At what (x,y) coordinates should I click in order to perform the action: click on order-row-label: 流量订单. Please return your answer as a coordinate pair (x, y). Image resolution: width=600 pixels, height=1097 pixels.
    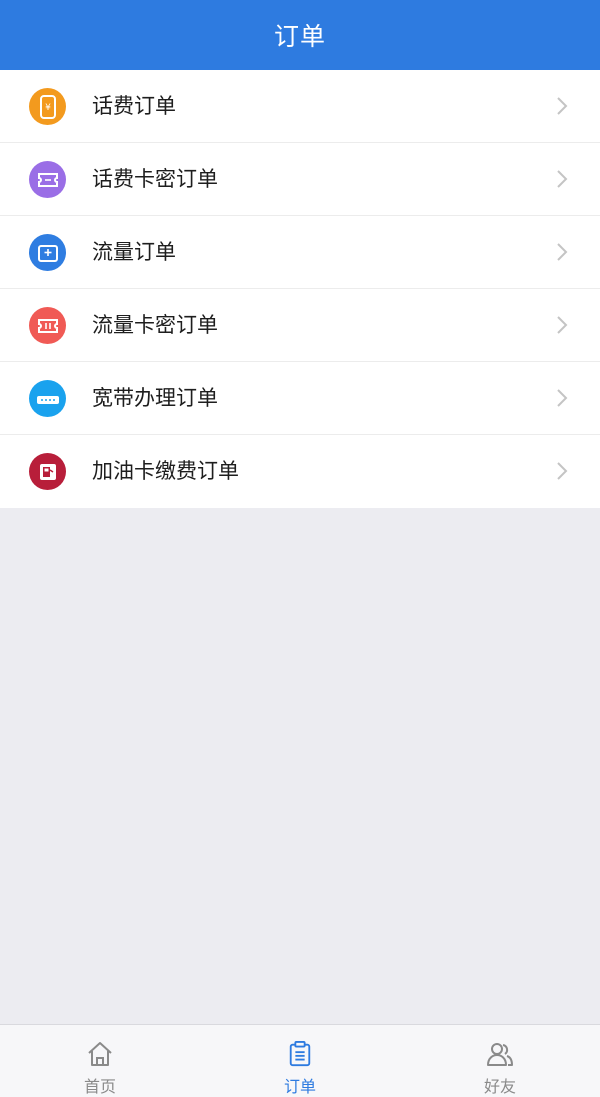
    Looking at the image, I should click on (134, 252).